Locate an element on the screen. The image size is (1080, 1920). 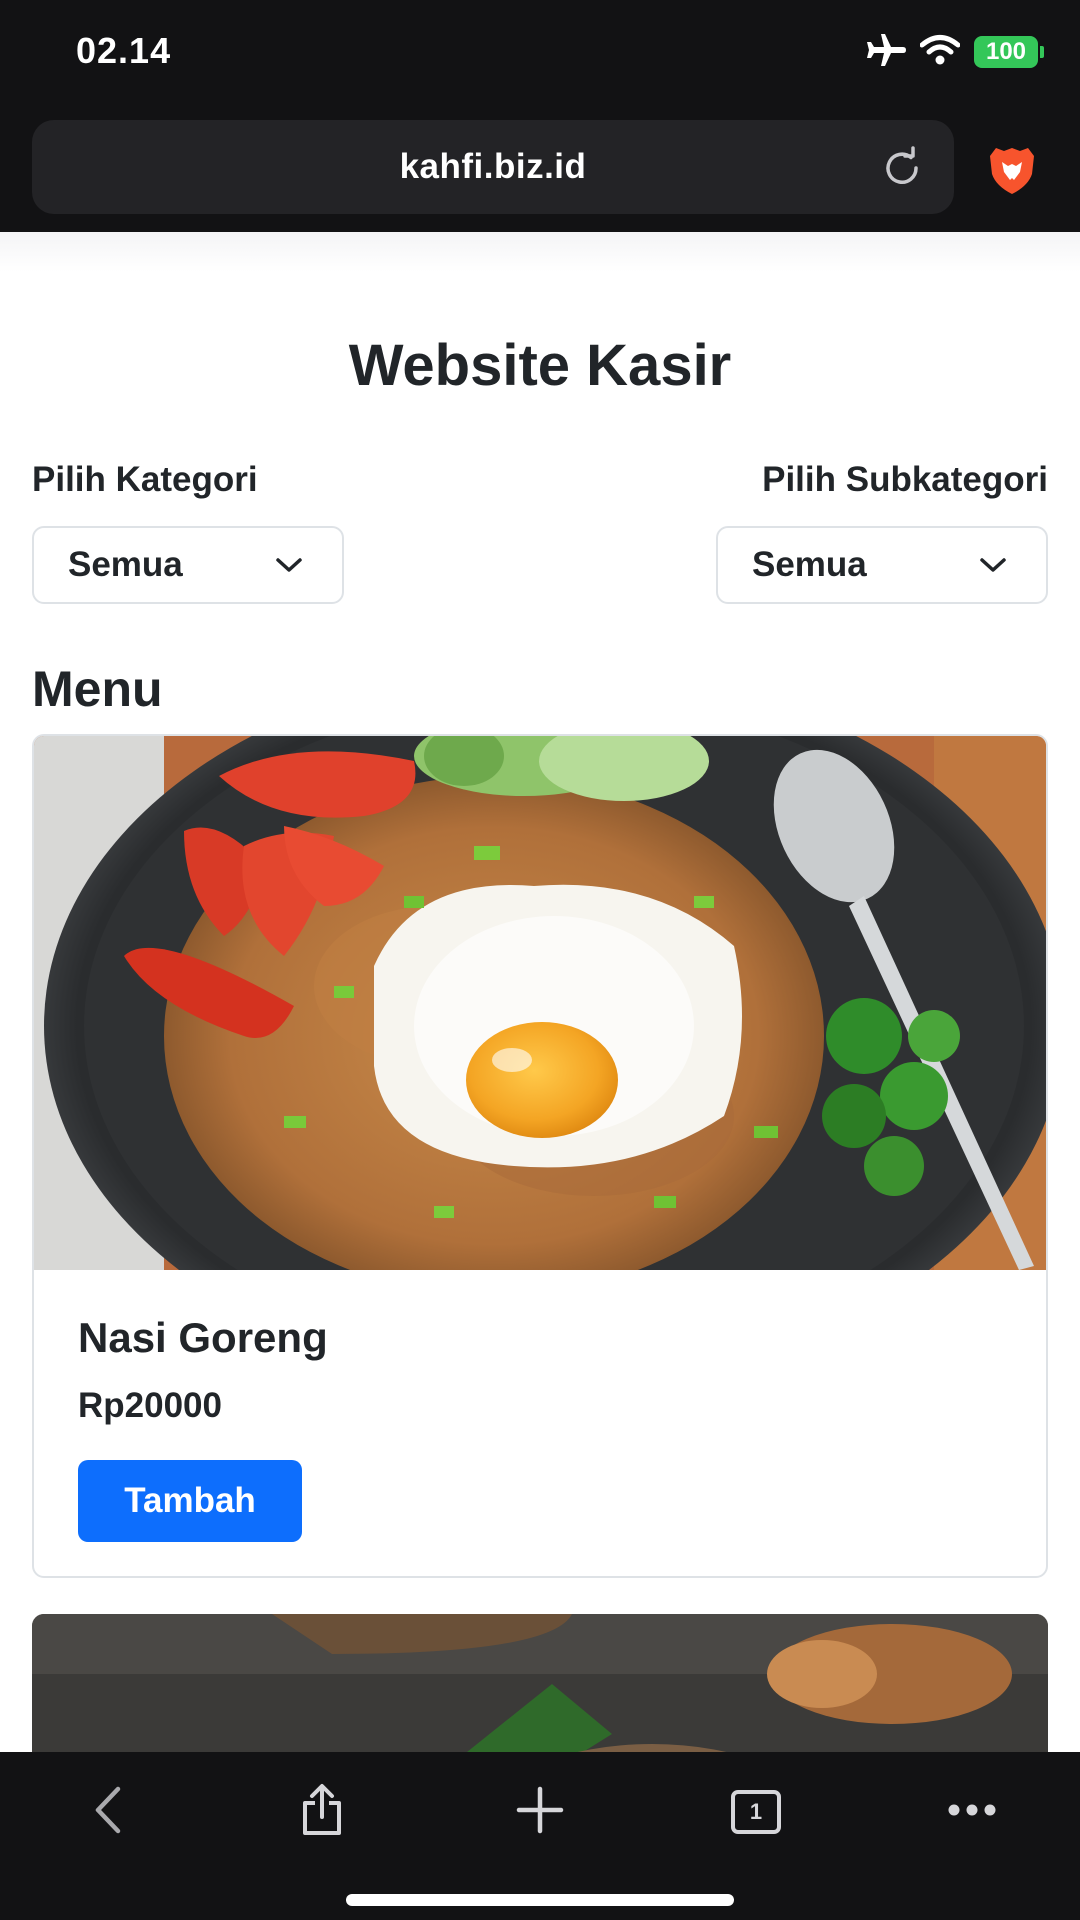
tab-count: 1 is located at coordinates (756, 1811).